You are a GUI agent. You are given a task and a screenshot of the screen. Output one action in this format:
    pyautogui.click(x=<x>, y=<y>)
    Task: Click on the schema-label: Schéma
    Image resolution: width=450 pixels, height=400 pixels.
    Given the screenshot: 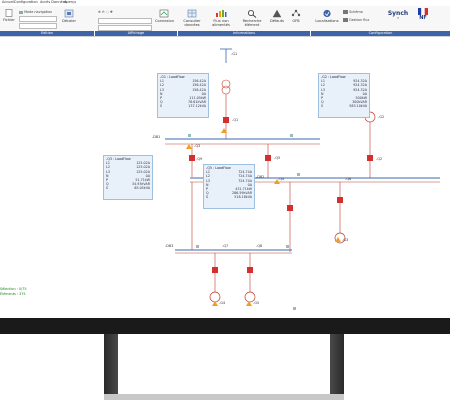 What is the action you would take?
    pyautogui.click(x=356, y=12)
    